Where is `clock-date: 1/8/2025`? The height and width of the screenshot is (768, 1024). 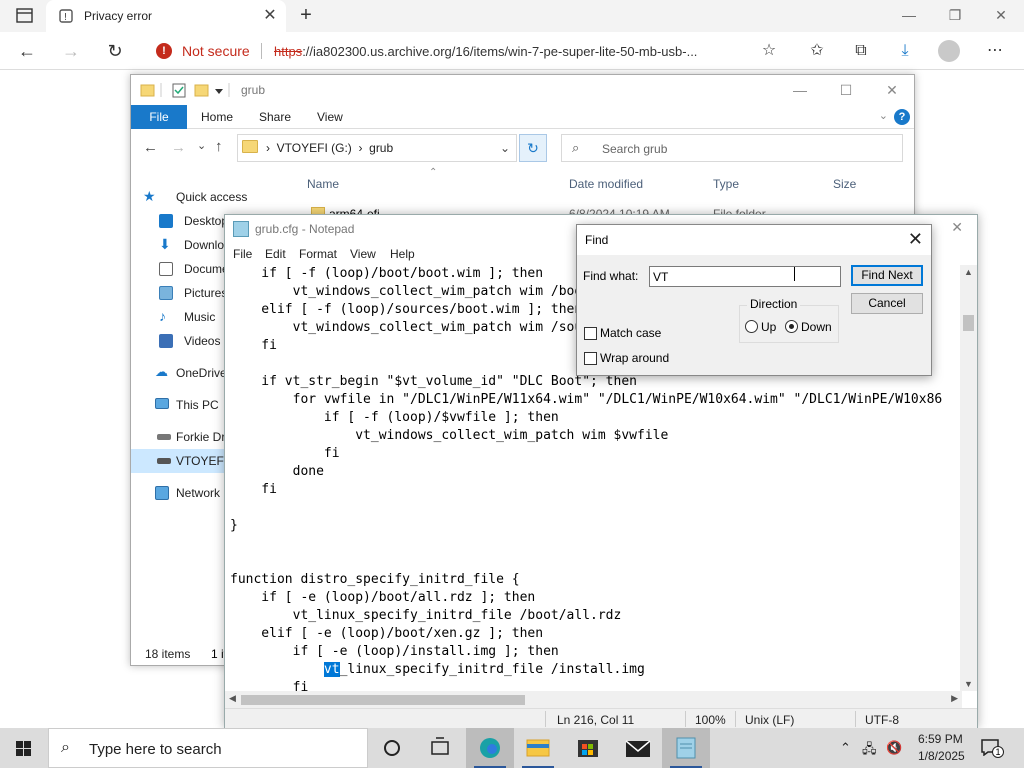 clock-date: 1/8/2025 is located at coordinates (941, 756).